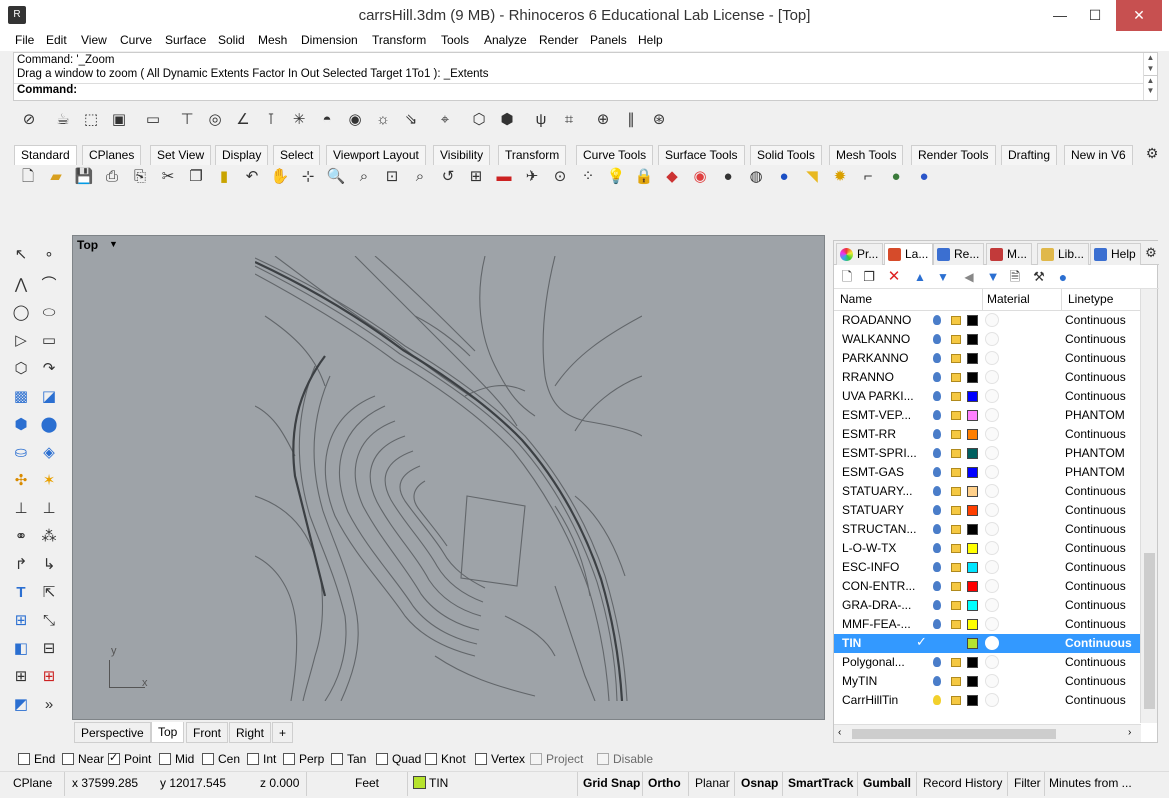  I want to click on layer-row: ESMT-RR Continuous, so click(987, 434).